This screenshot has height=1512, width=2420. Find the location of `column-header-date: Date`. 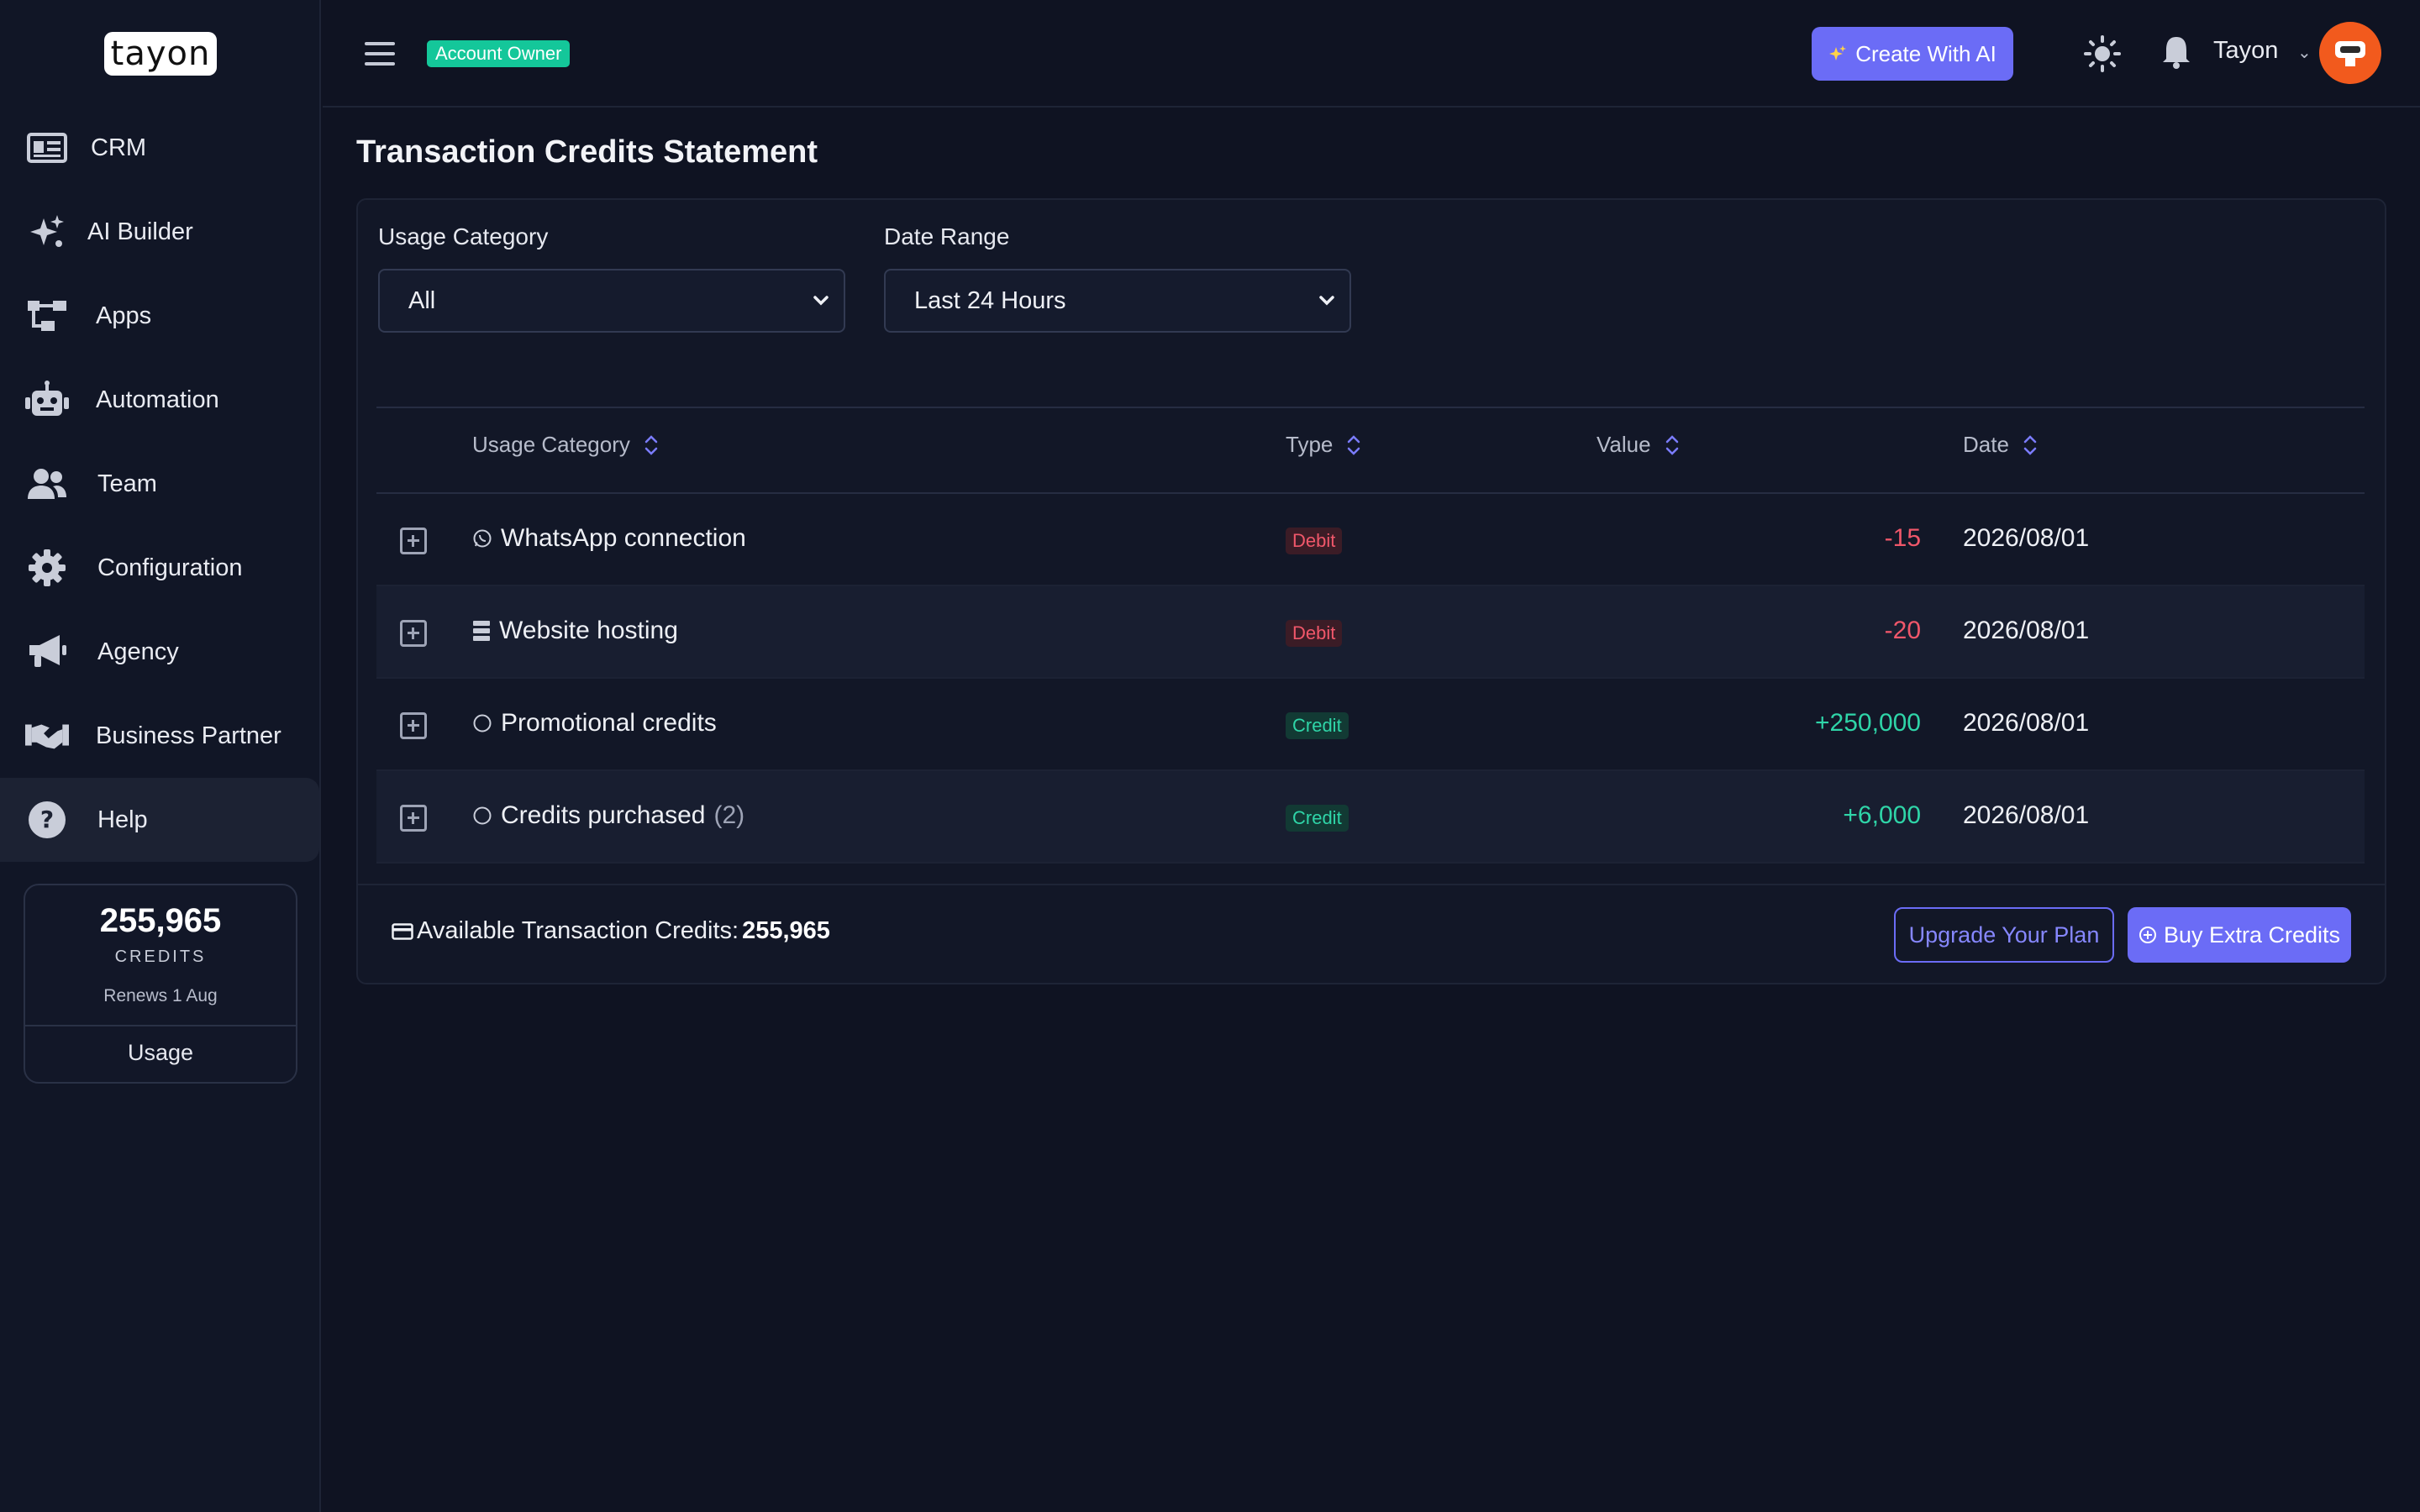

column-header-date: Date is located at coordinates (2000, 445).